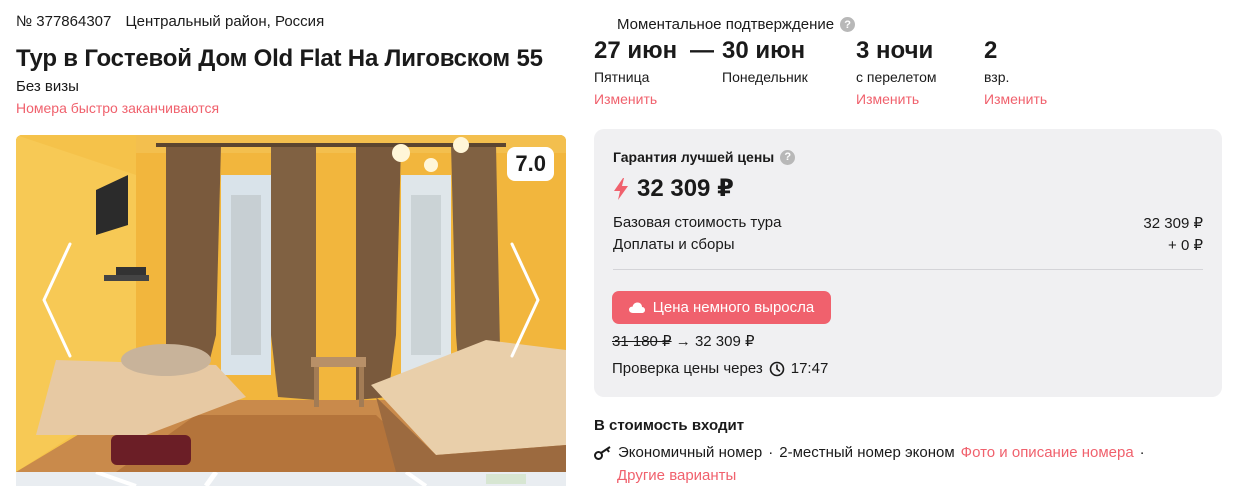 This screenshot has height=486, width=1233. I want to click on total-price: 32 309 ₽, so click(673, 188).